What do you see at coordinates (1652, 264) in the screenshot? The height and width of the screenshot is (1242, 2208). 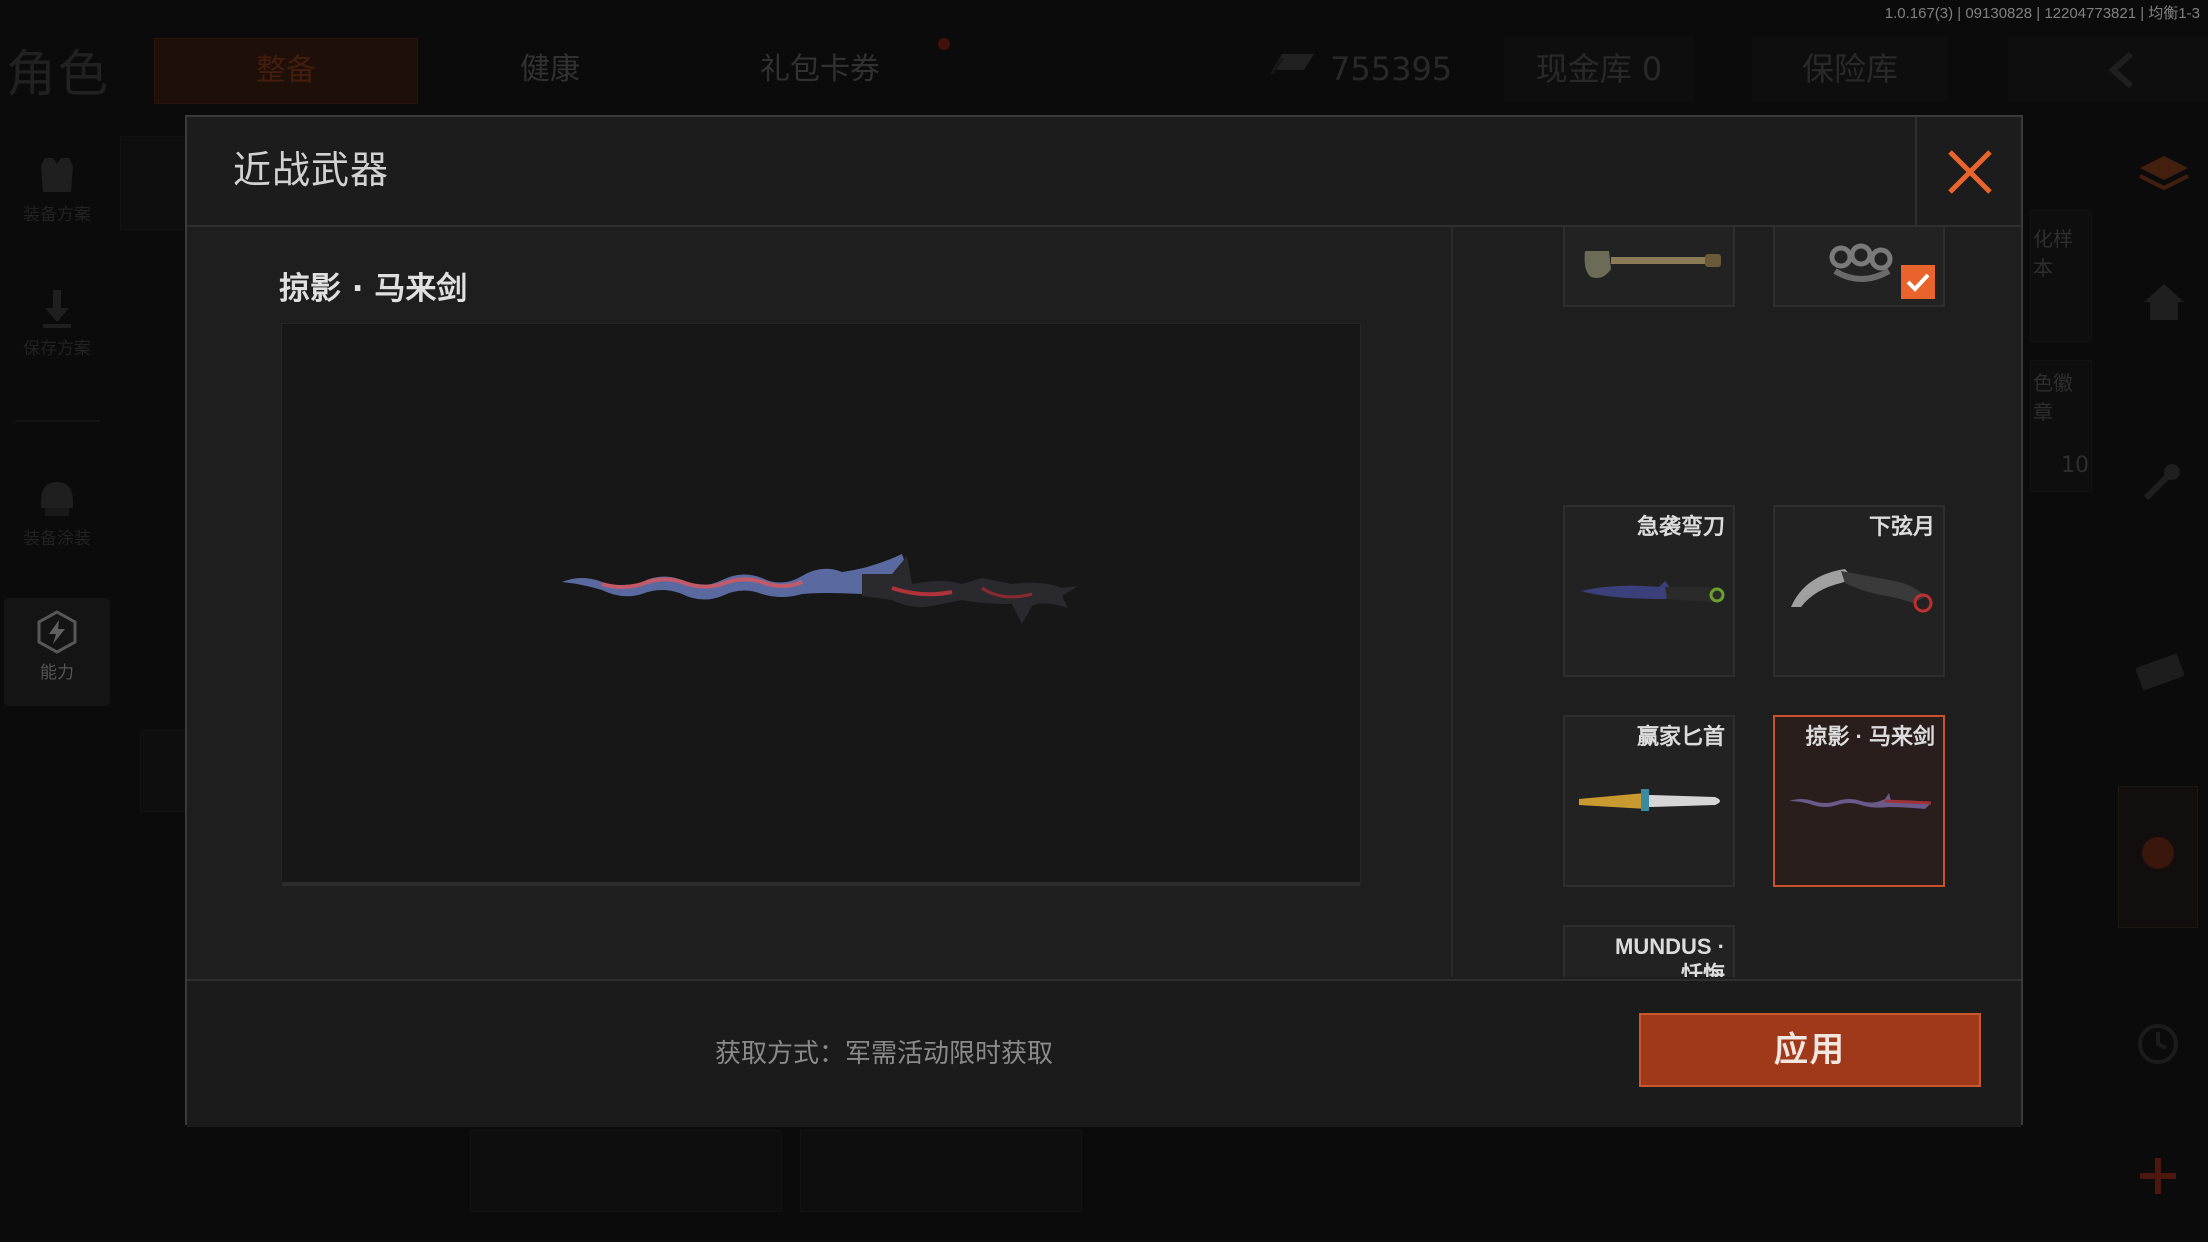 I see `shovel-icon` at bounding box center [1652, 264].